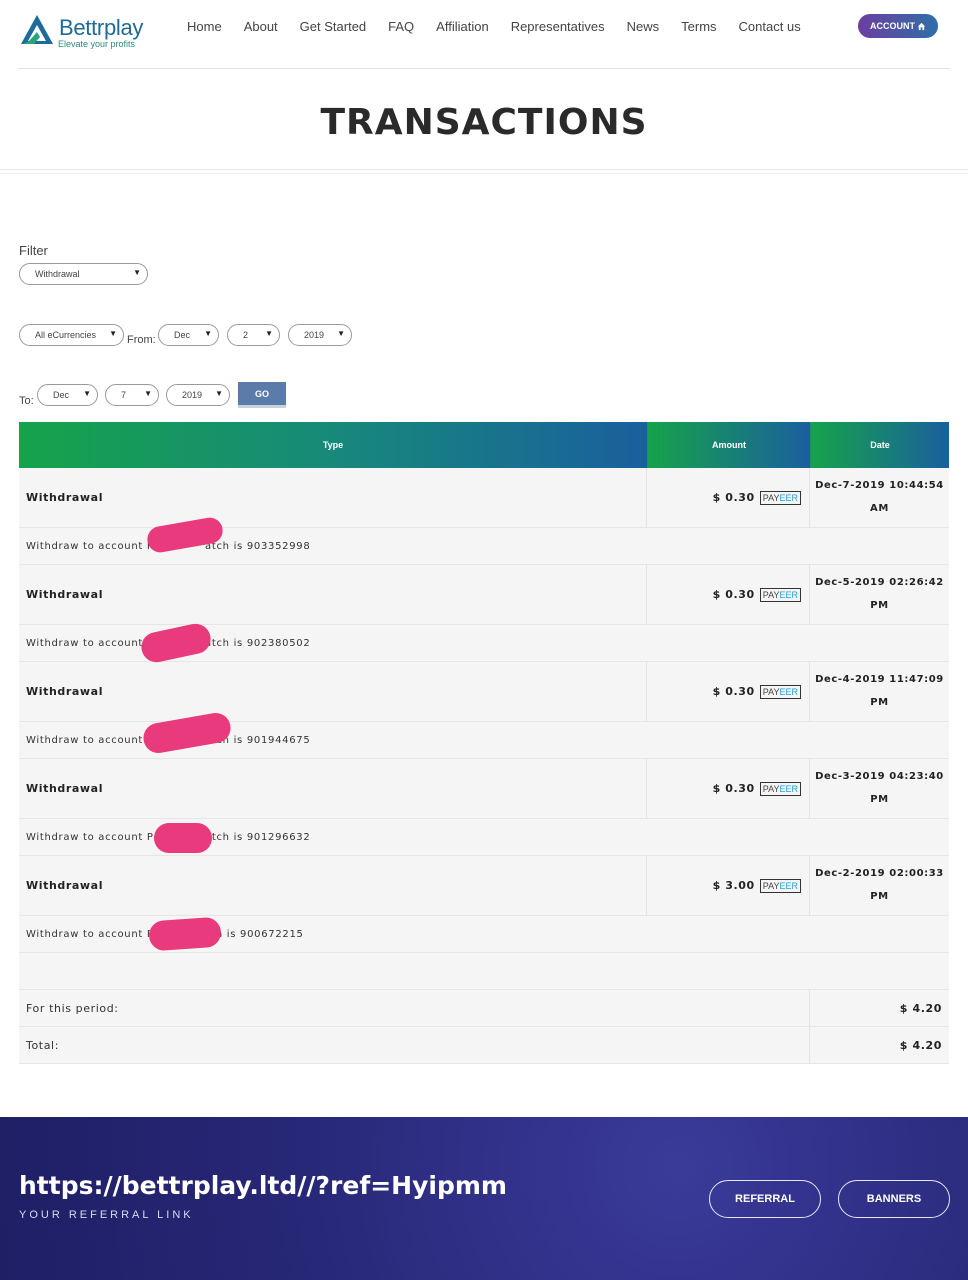  What do you see at coordinates (898, 26) in the screenshot?
I see `account-button: ACCOUNT` at bounding box center [898, 26].